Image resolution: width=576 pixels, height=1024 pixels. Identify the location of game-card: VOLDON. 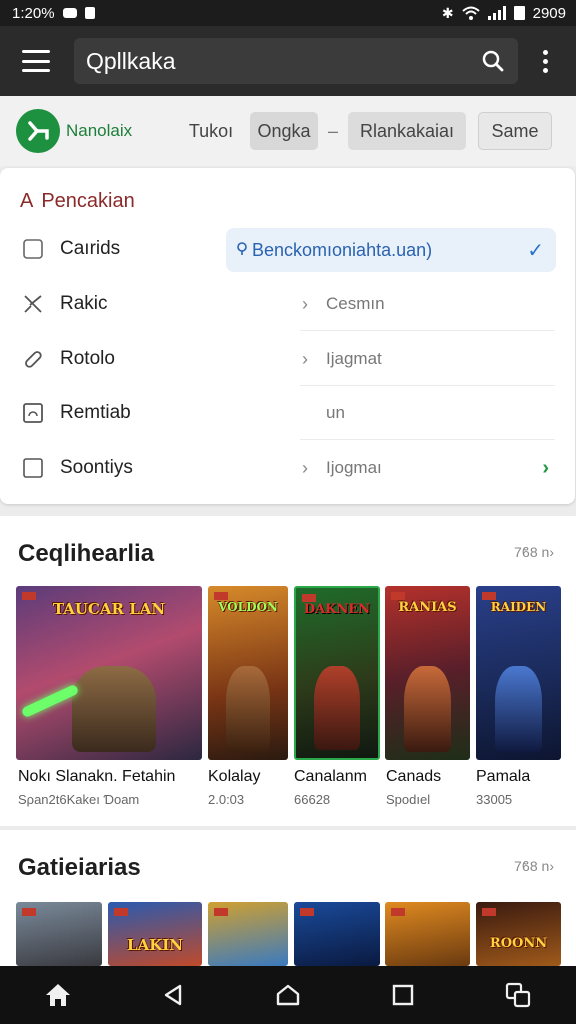
(248, 673).